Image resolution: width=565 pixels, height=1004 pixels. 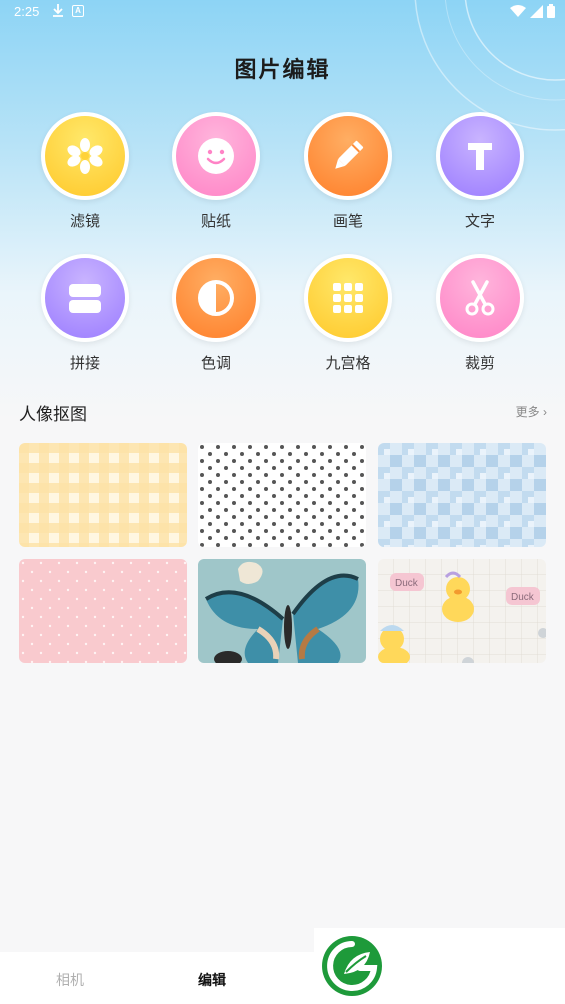 What do you see at coordinates (78, 11) in the screenshot?
I see `app-notification-icon: A` at bounding box center [78, 11].